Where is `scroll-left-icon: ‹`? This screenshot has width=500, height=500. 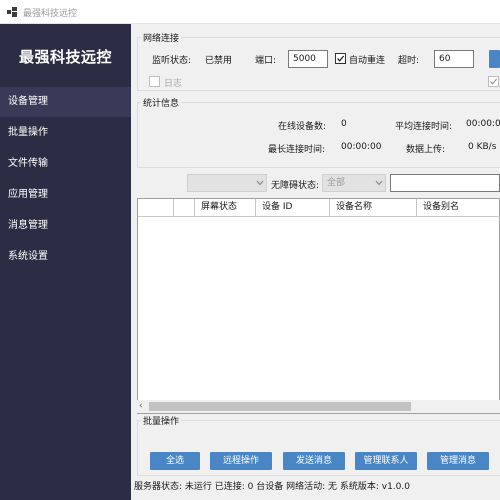 scroll-left-icon: ‹ is located at coordinates (141, 406).